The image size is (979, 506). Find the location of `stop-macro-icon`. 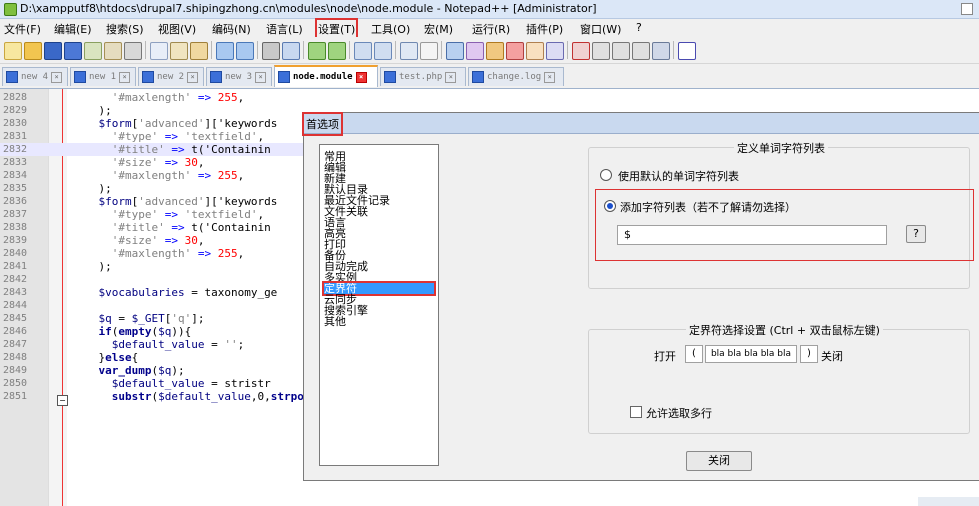

stop-macro-icon is located at coordinates (601, 51).